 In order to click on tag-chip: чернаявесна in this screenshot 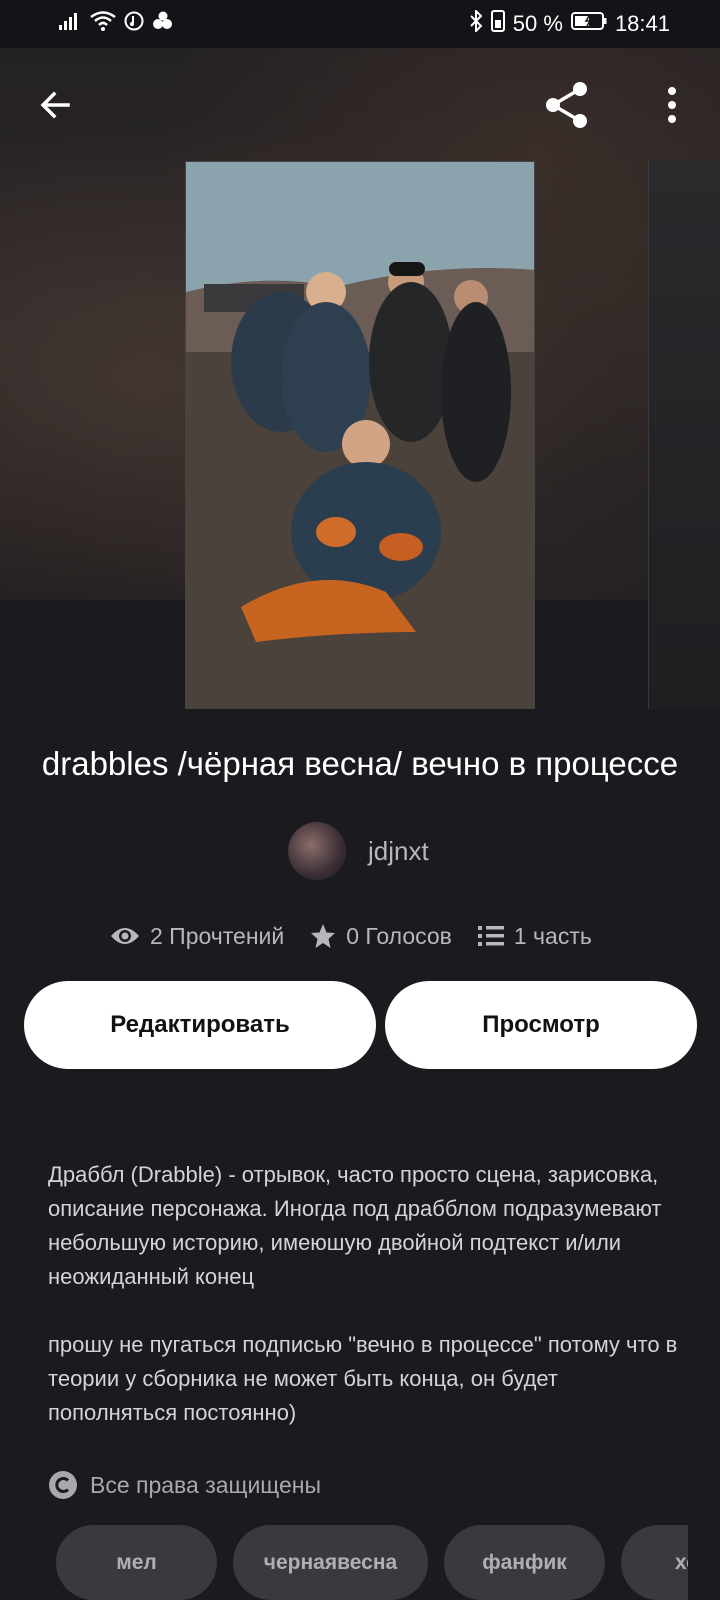, I will do `click(330, 1562)`.